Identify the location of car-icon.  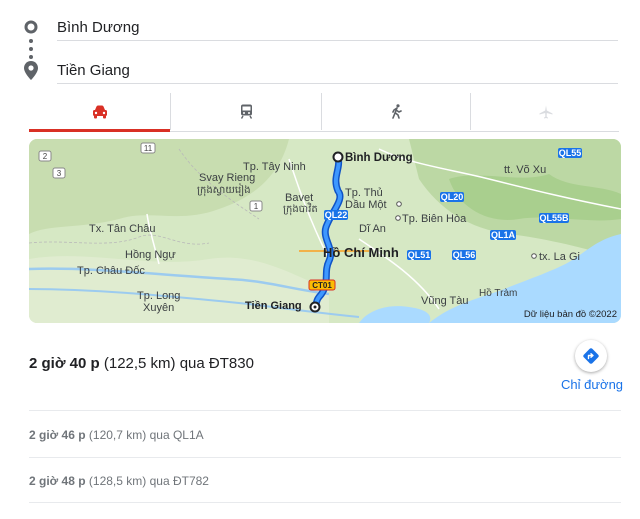
(99, 111).